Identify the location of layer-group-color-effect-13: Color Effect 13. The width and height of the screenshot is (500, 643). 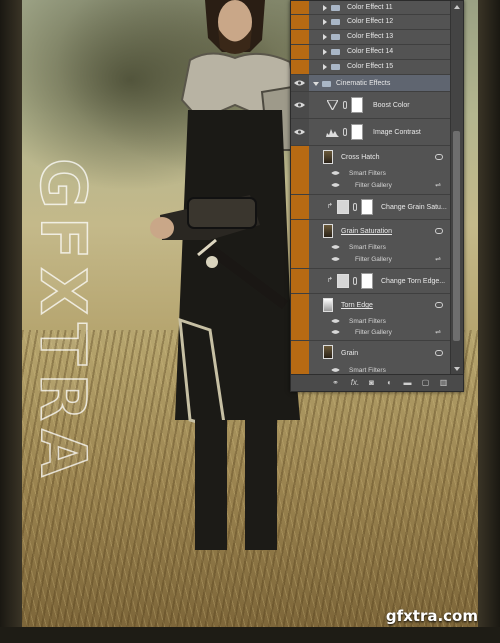
(371, 37).